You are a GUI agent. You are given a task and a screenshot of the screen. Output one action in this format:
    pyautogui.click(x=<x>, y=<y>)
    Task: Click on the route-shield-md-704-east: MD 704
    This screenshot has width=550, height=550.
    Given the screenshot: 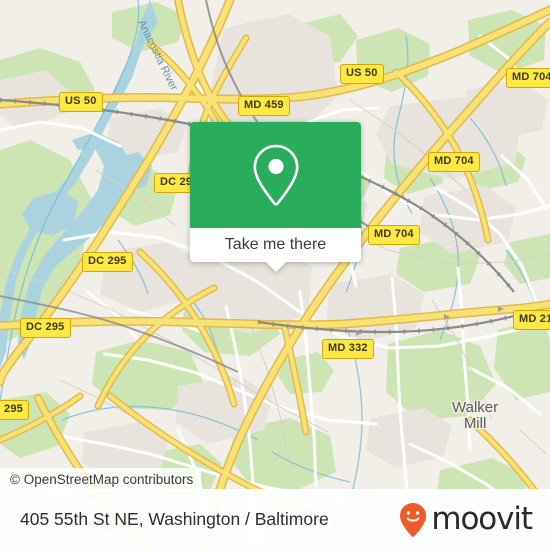 What is the action you would take?
    pyautogui.click(x=454, y=162)
    